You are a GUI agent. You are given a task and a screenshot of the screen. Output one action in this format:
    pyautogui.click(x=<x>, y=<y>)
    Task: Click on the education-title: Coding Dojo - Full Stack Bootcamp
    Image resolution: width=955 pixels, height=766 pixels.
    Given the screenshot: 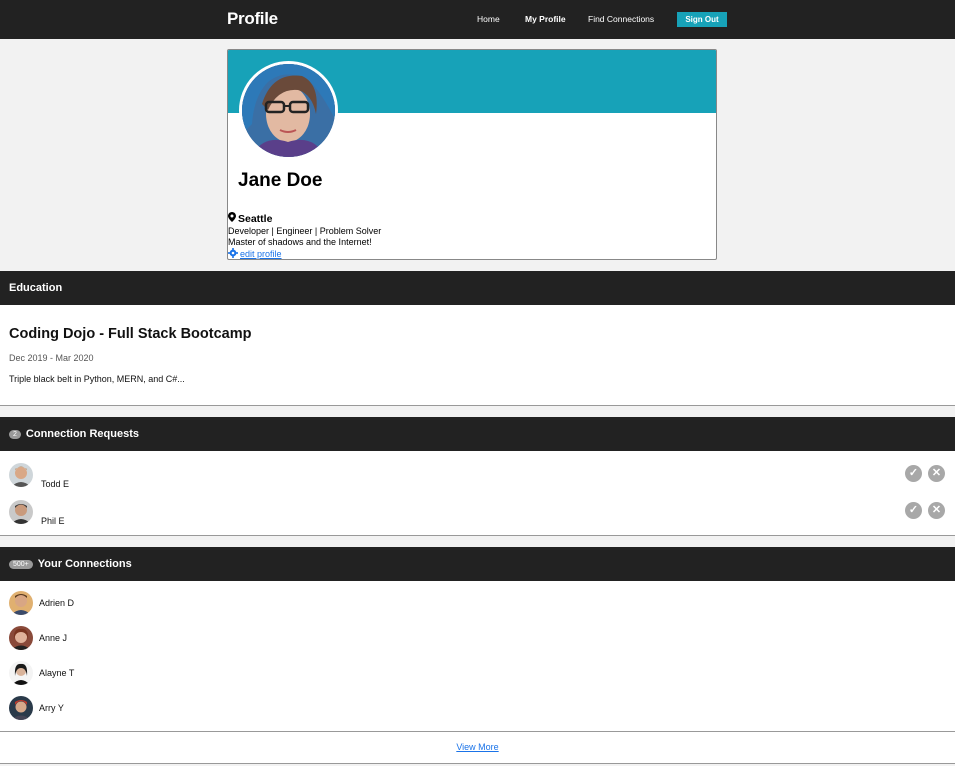 What is the action you would take?
    pyautogui.click(x=130, y=334)
    